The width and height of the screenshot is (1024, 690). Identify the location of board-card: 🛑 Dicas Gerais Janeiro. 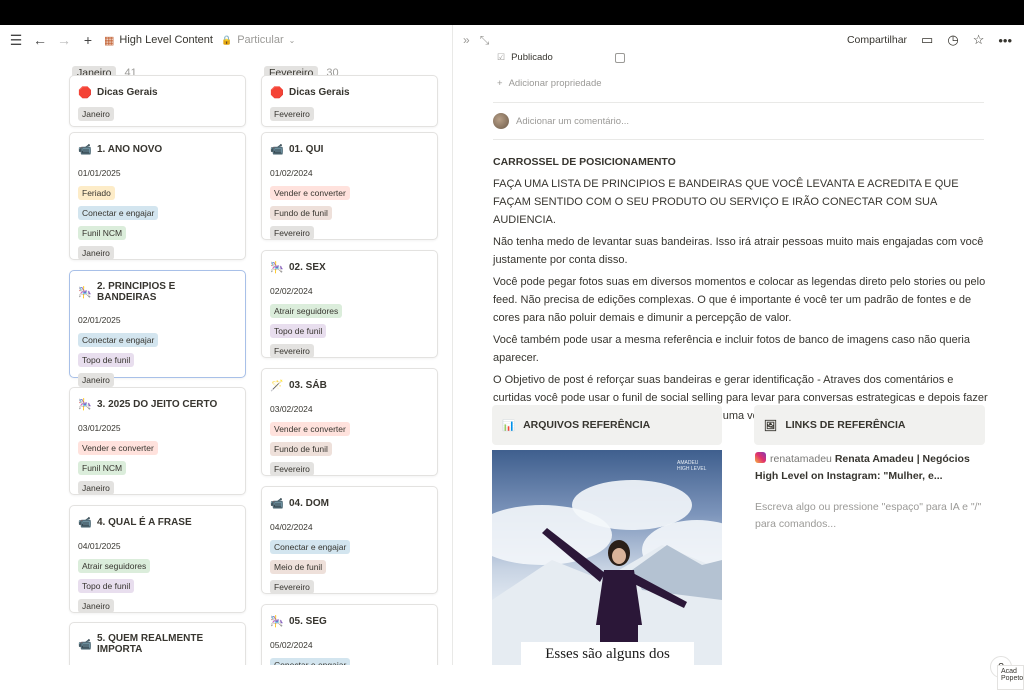
(157, 101).